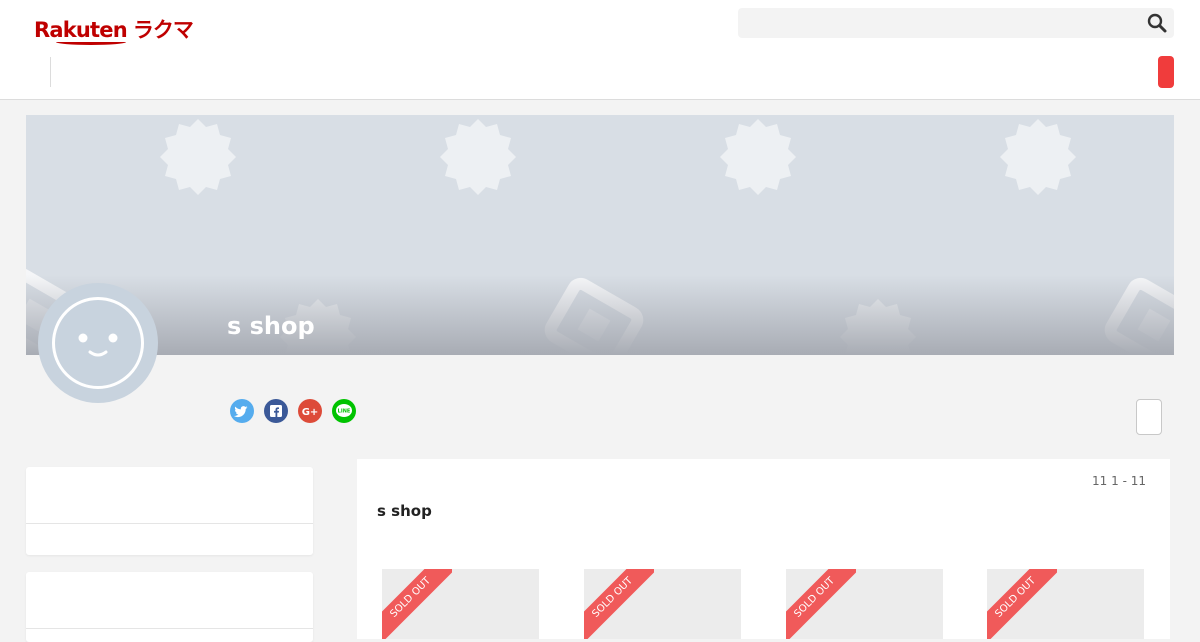 This screenshot has width=1200, height=642. What do you see at coordinates (163, 30) in the screenshot?
I see `logo-kana-text: ラクマ` at bounding box center [163, 30].